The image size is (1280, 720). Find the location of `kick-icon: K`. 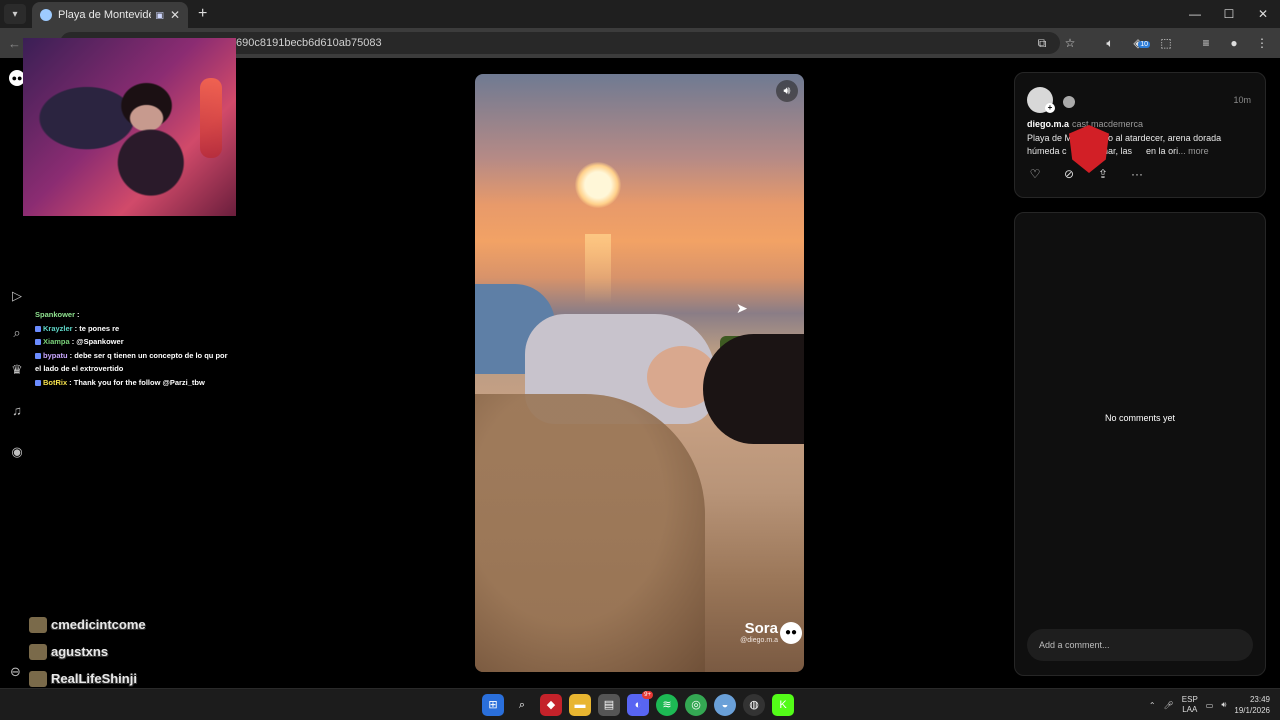

kick-icon: K is located at coordinates (783, 705).